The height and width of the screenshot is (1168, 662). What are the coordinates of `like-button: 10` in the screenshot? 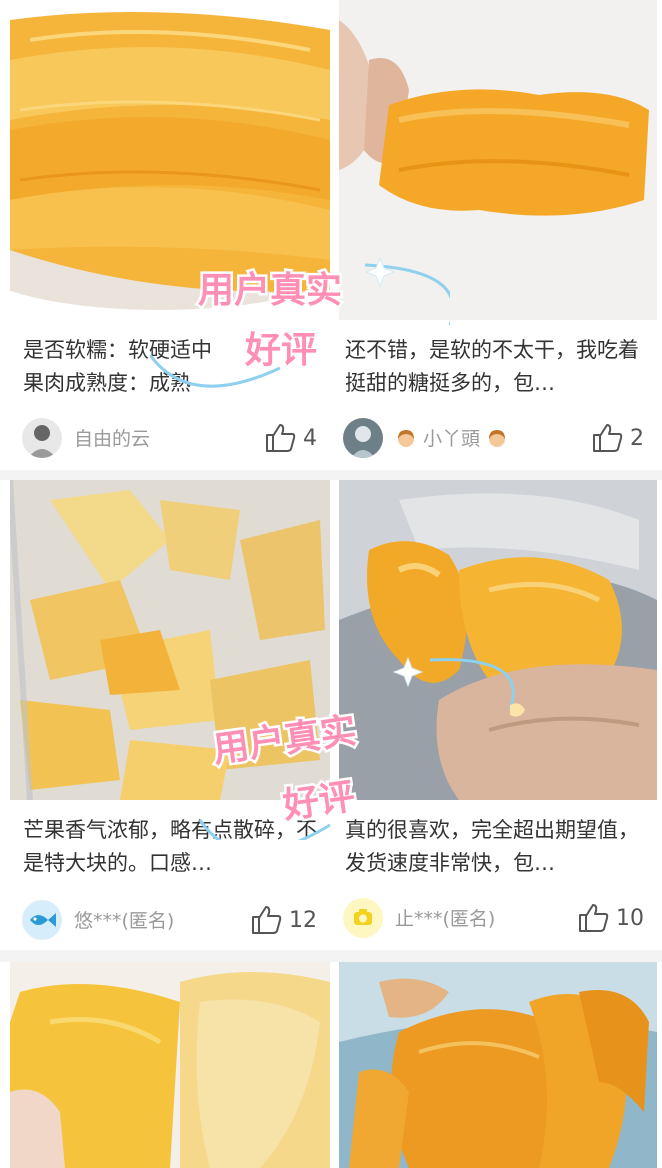 It's located at (611, 918).